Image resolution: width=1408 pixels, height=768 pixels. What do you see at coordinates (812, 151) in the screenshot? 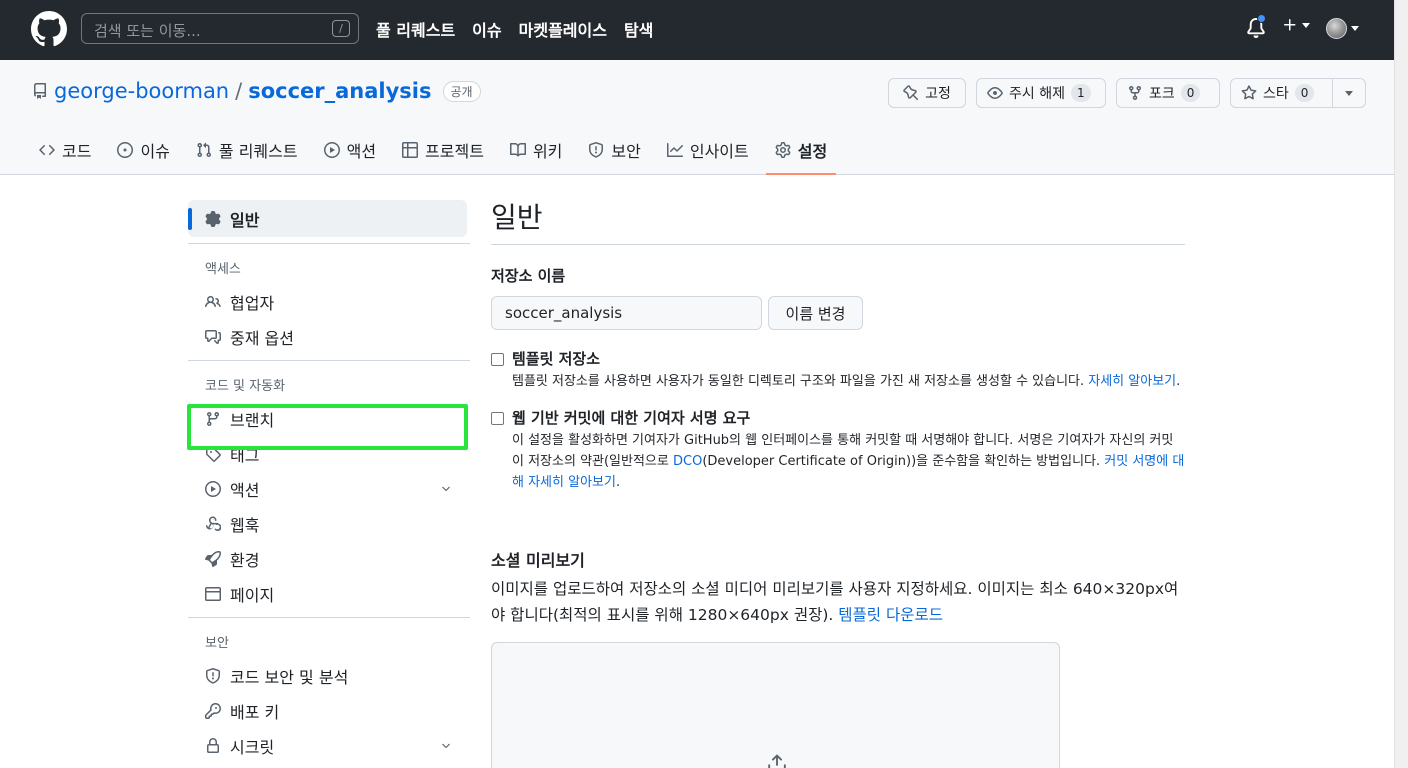
I see `tab-settings-label: 설정` at bounding box center [812, 151].